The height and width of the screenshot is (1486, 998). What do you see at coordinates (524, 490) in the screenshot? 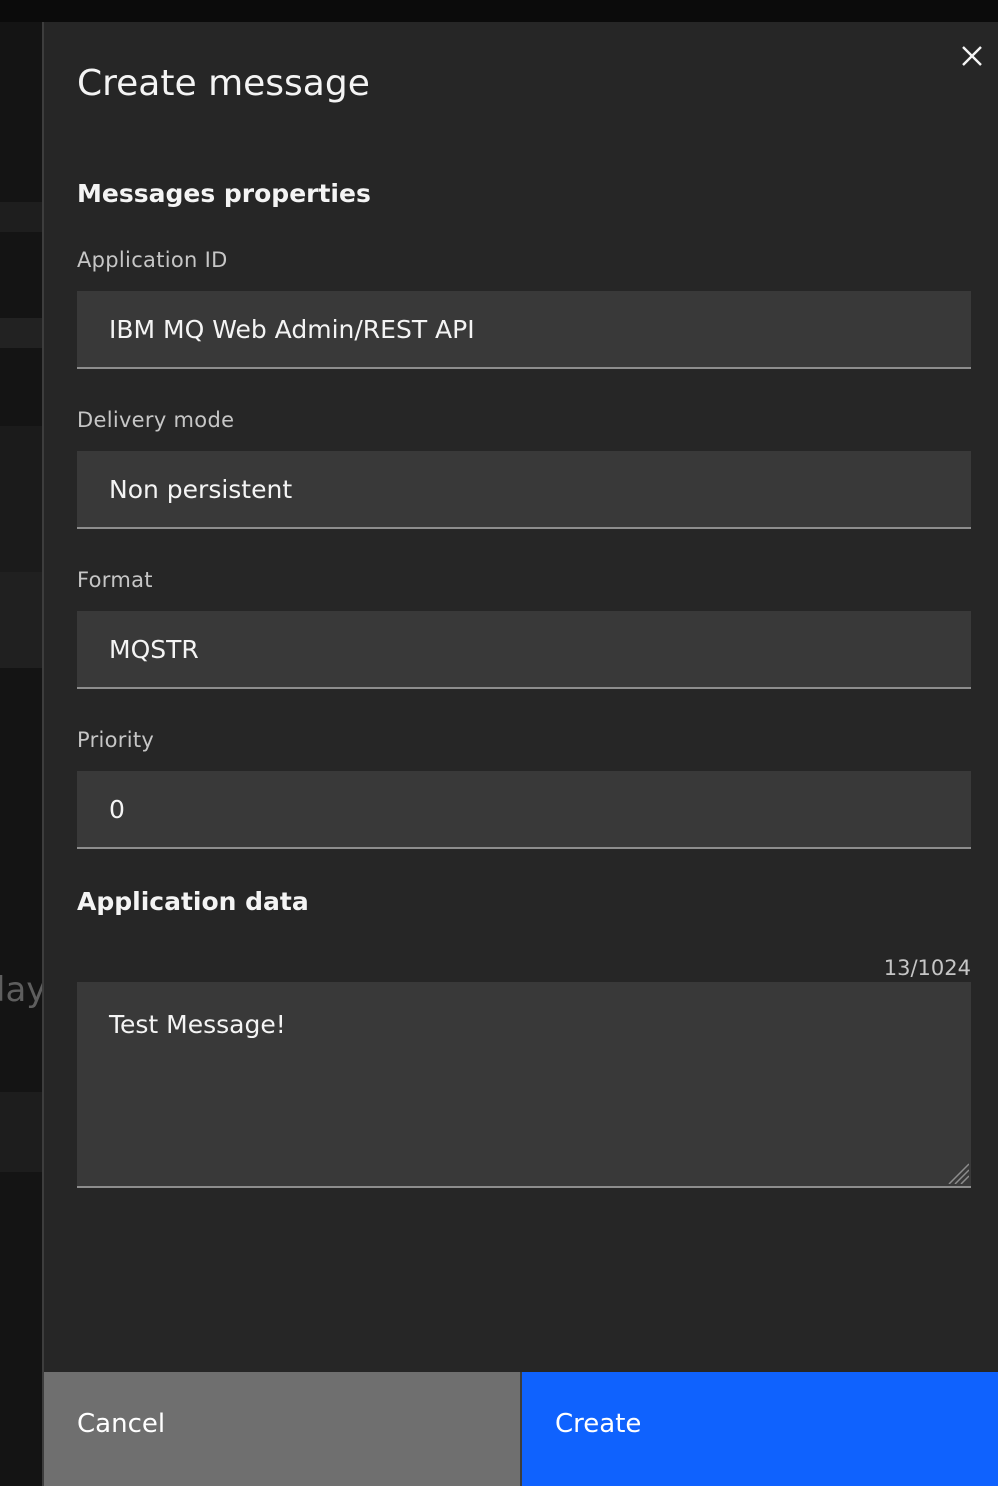
I see `delivery-mode-input: Non persistent` at bounding box center [524, 490].